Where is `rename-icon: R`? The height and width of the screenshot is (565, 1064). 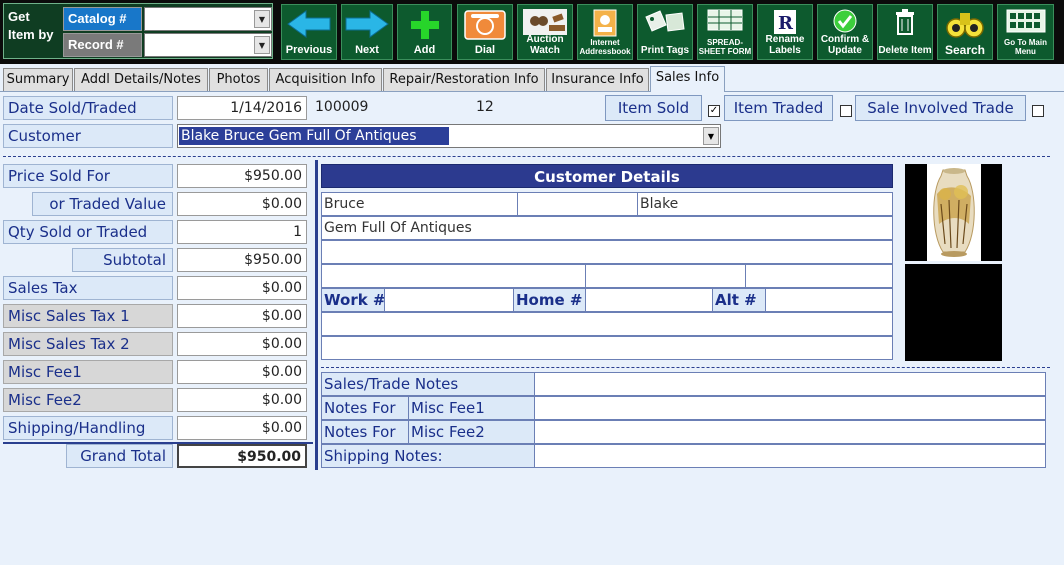
rename-icon: R is located at coordinates (785, 22).